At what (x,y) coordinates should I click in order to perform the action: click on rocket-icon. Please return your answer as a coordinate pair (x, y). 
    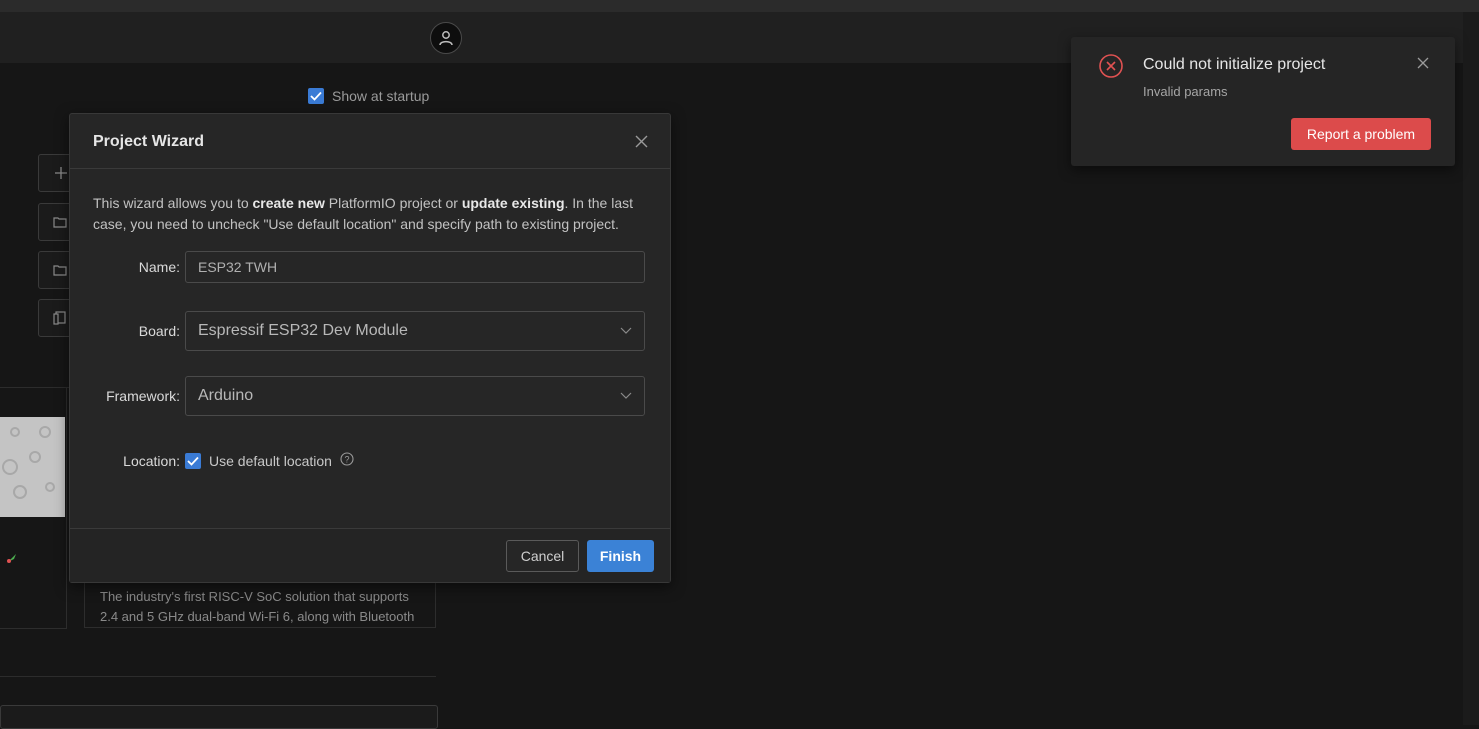
    Looking at the image, I should click on (12, 560).